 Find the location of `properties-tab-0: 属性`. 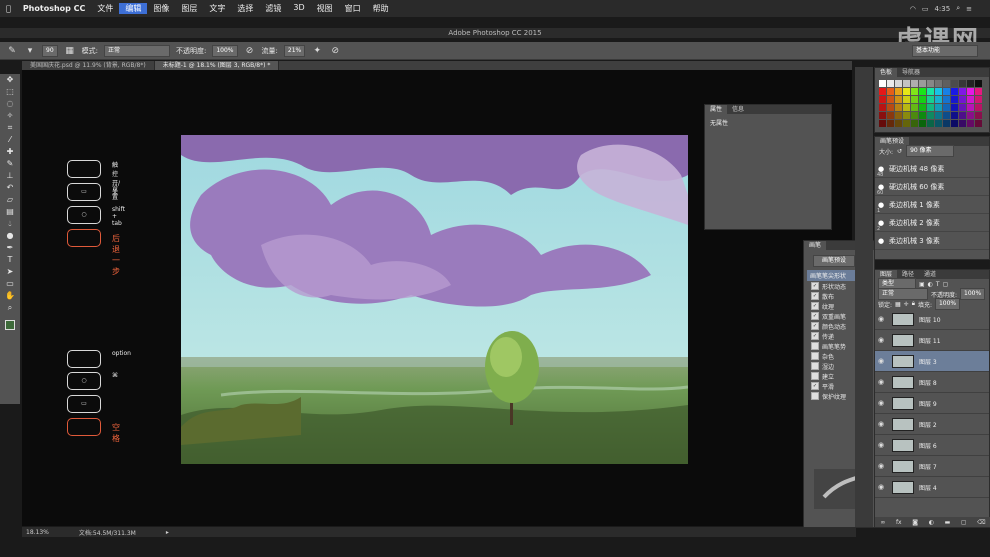

properties-tab-0: 属性 is located at coordinates (716, 109).